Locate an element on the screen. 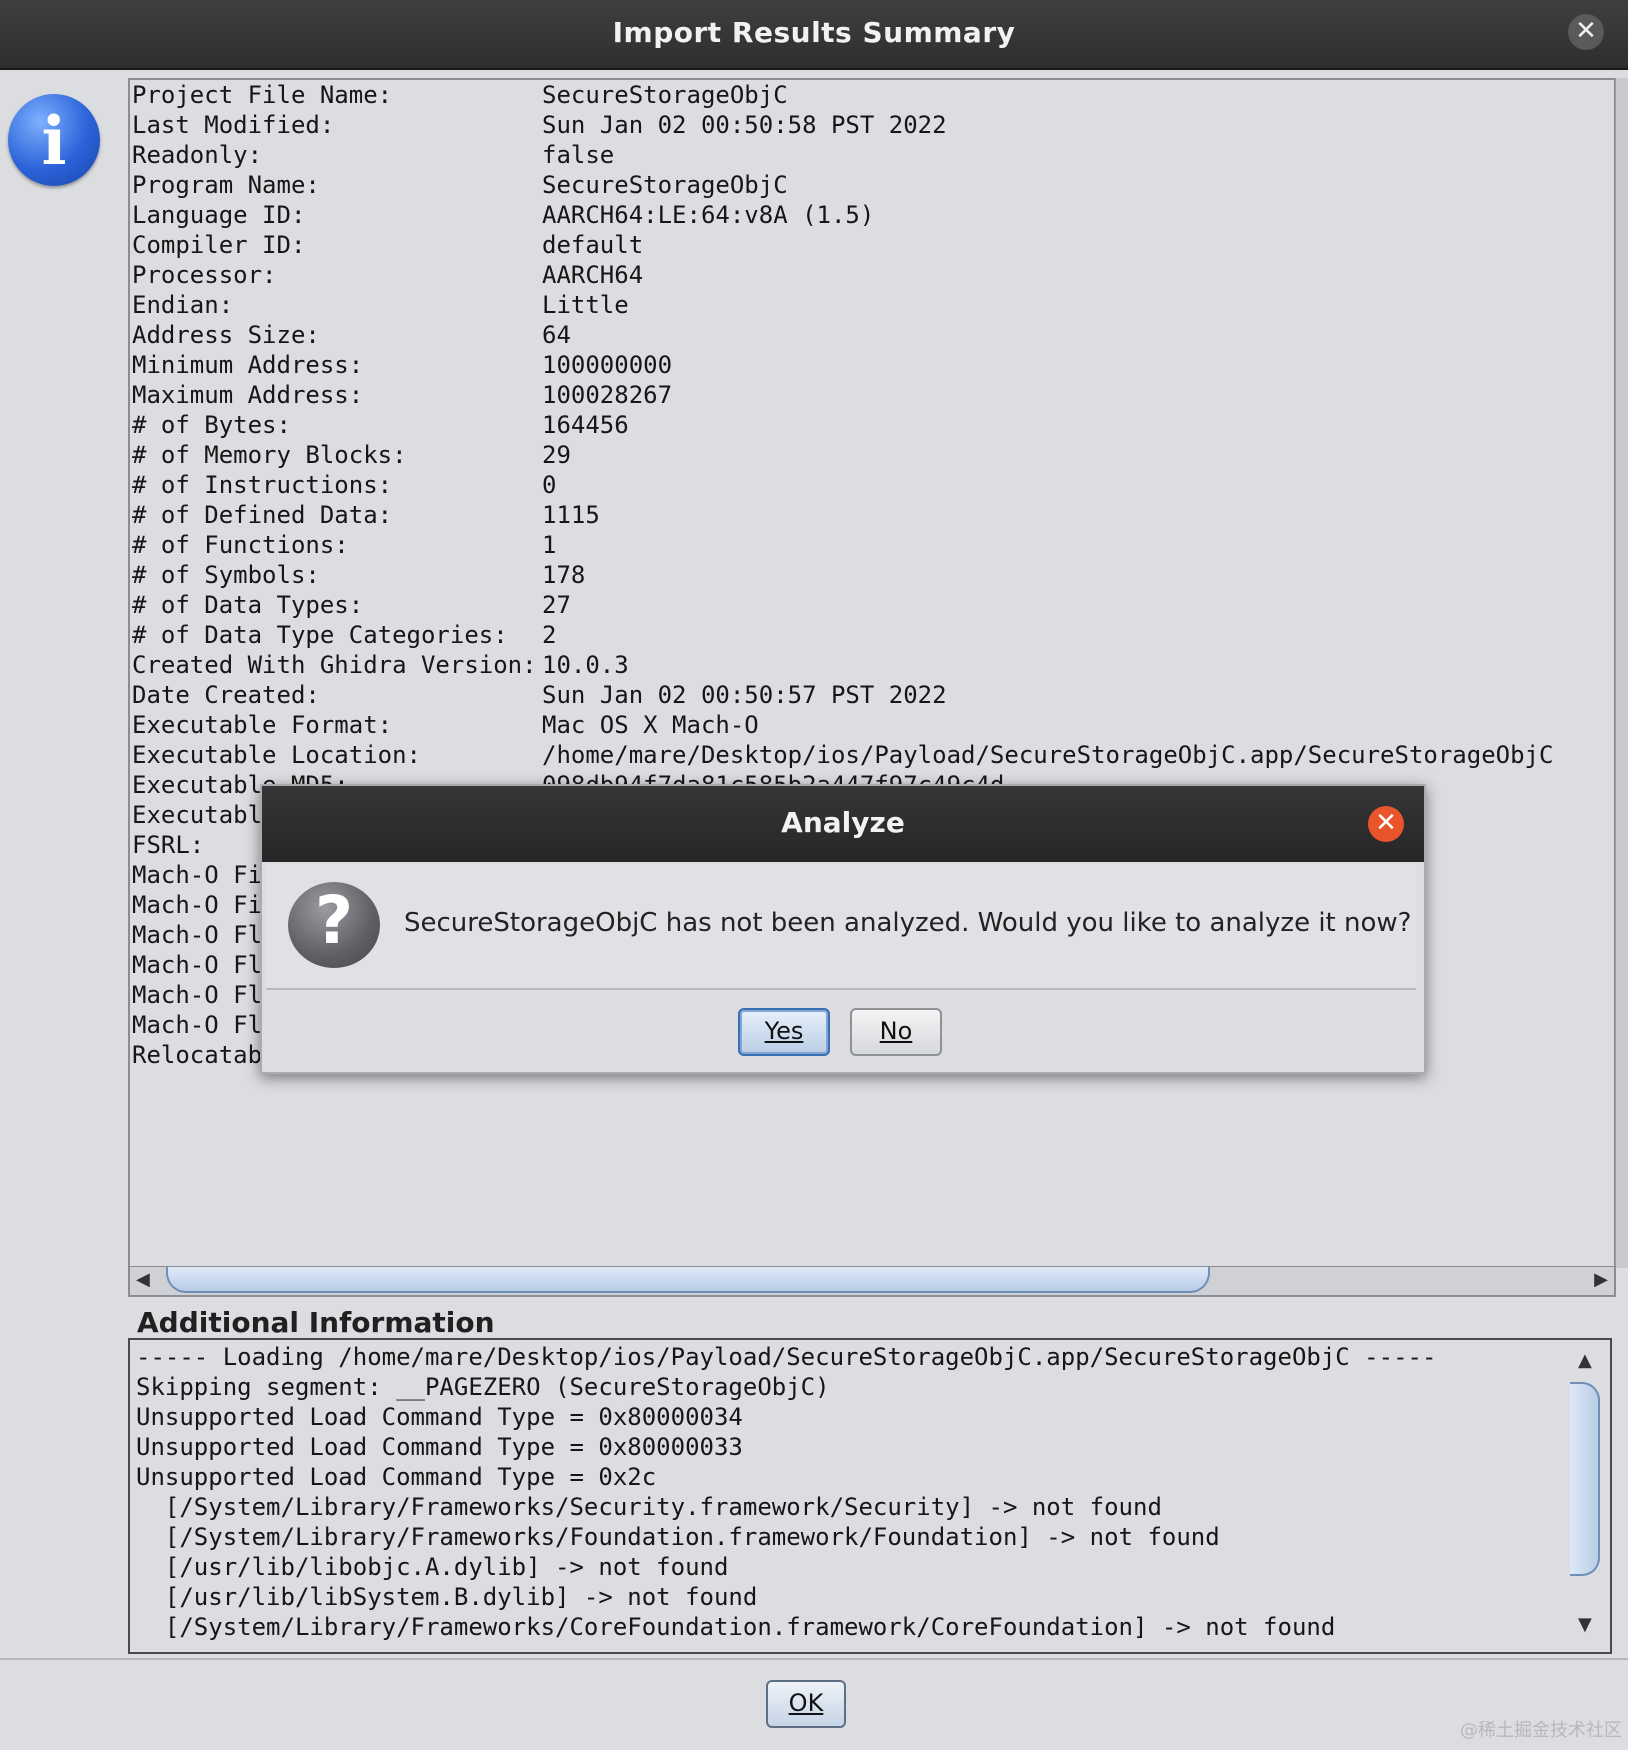 This screenshot has height=1750, width=1628. horizontal-scroll-thumb is located at coordinates (688, 1280).